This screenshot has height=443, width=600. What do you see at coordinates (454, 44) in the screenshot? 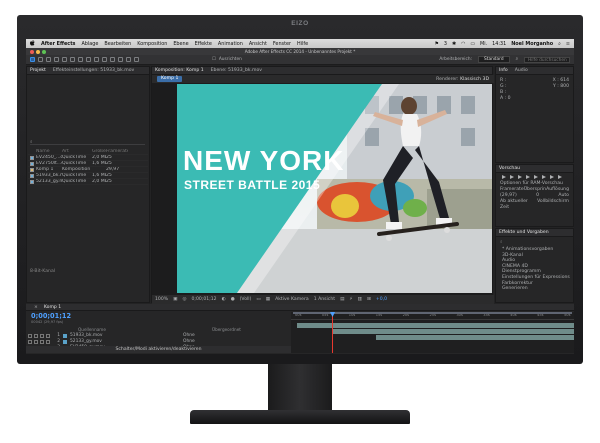
I see `bluetooth-icon: ✱` at bounding box center [454, 44].